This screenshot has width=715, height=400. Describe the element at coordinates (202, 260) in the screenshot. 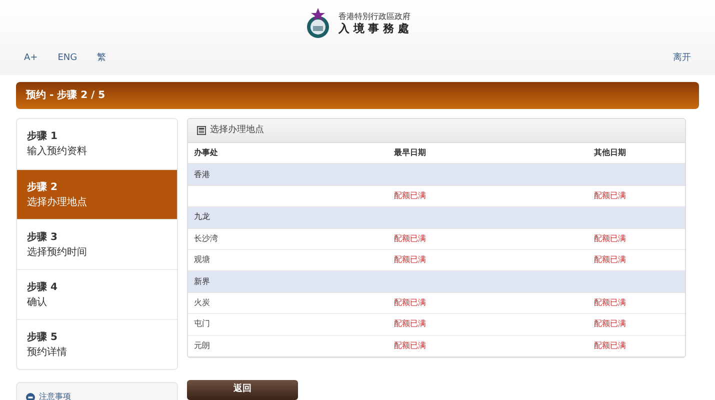

I see `table-cell-text: 观塘` at that location.